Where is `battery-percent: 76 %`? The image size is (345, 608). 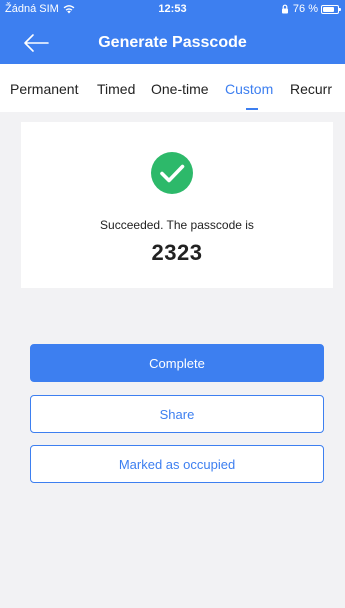
battery-percent: 76 % is located at coordinates (305, 9).